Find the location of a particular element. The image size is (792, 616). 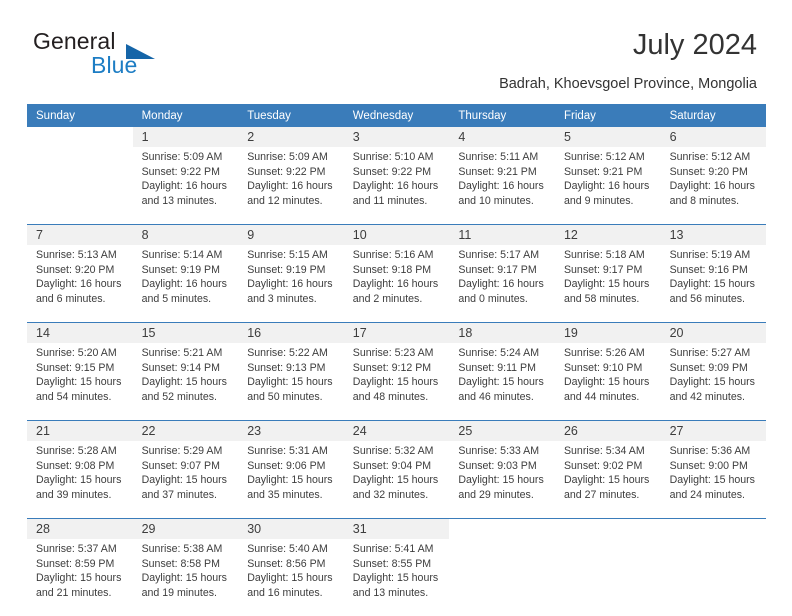

day-detail-line: Sunset: 9:19 PM is located at coordinates (286, 269).